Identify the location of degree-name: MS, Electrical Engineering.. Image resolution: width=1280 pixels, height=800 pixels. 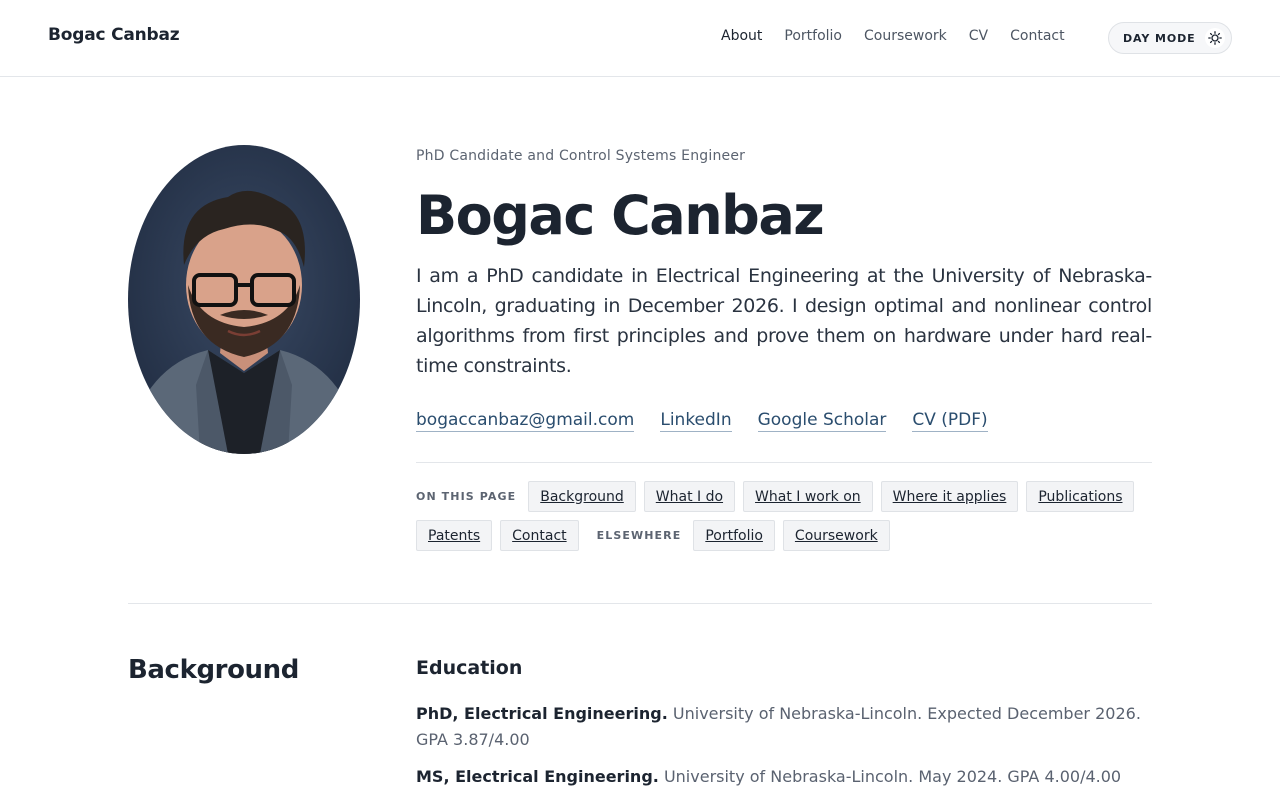
(537, 776).